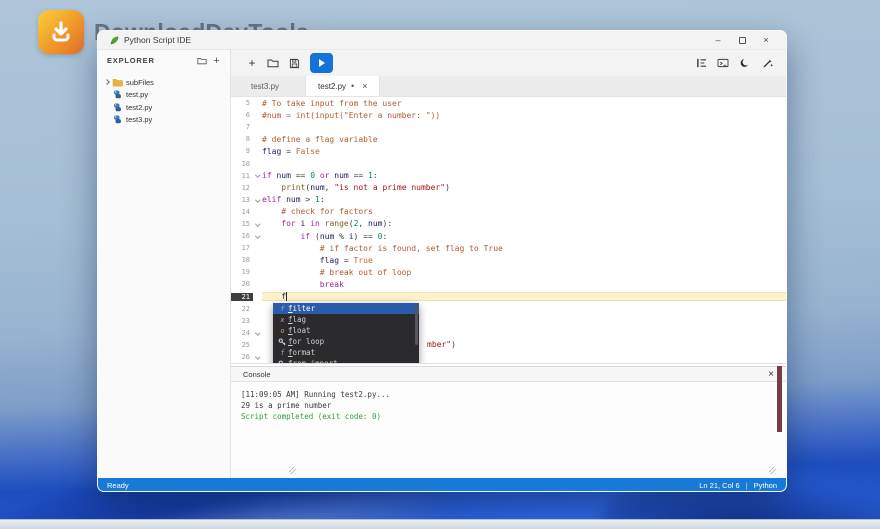 The width and height of the screenshot is (880, 529). What do you see at coordinates (364, 86) in the screenshot?
I see `tab-close-icon: ×` at bounding box center [364, 86].